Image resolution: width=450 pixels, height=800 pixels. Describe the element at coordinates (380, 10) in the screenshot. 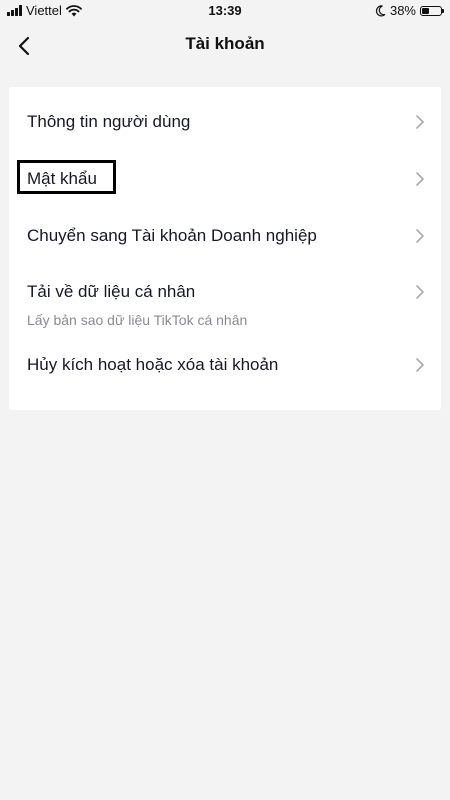

I see `moon-icon` at that location.